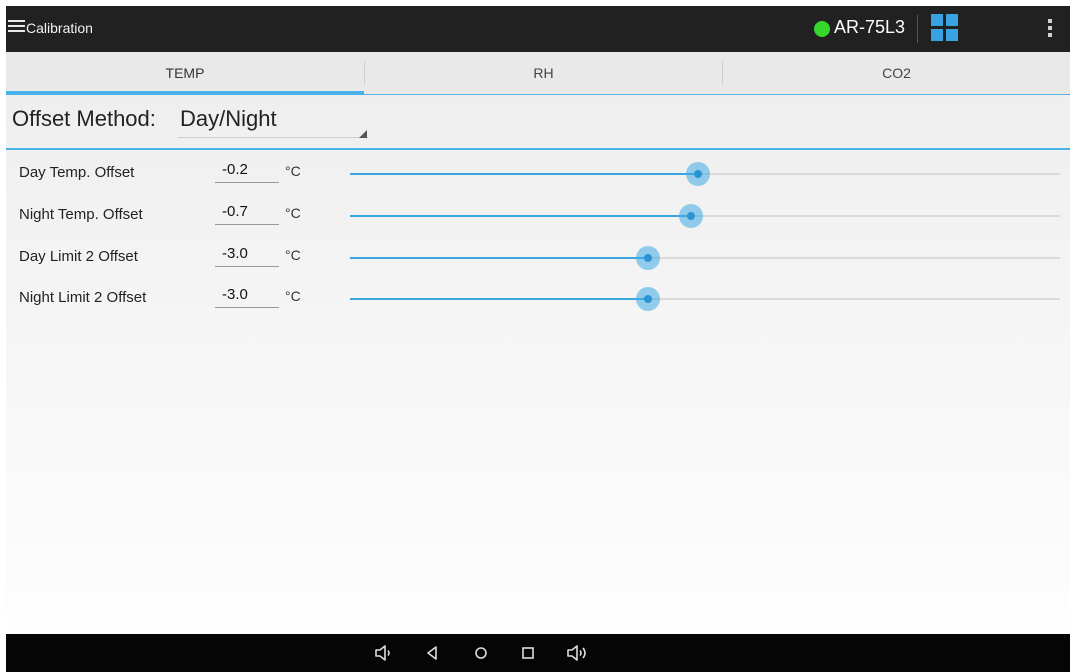  What do you see at coordinates (705, 216) in the screenshot?
I see `night-temp-offset-slider` at bounding box center [705, 216].